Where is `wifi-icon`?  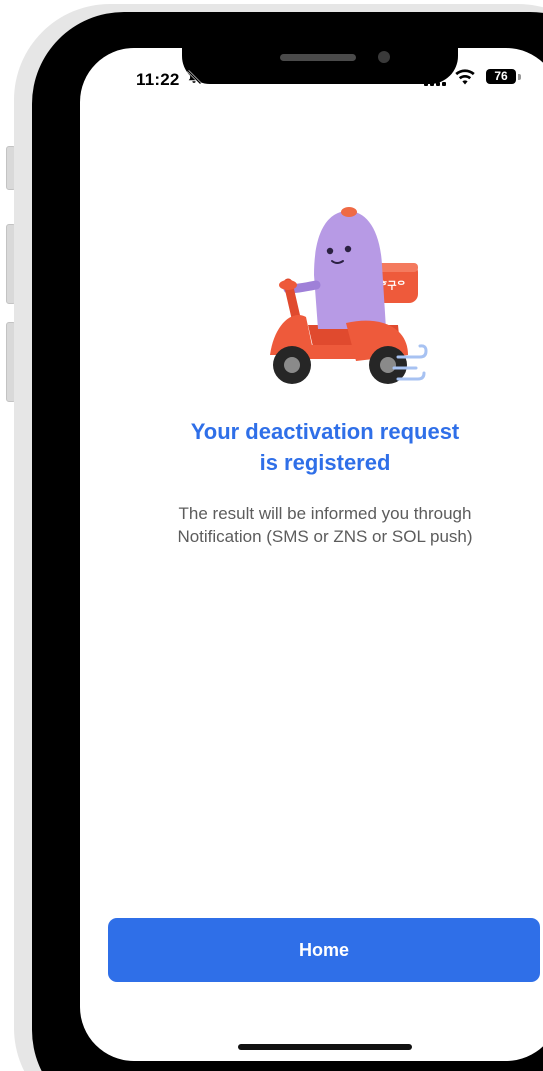
wifi-icon is located at coordinates (465, 77).